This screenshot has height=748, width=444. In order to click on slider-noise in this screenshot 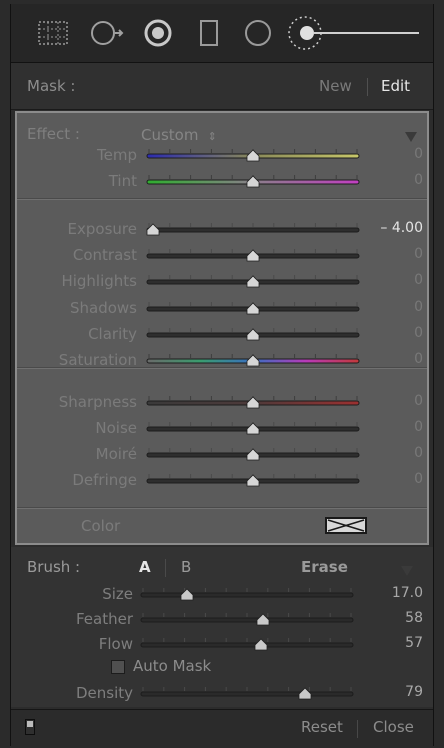, I will do `click(253, 427)`.